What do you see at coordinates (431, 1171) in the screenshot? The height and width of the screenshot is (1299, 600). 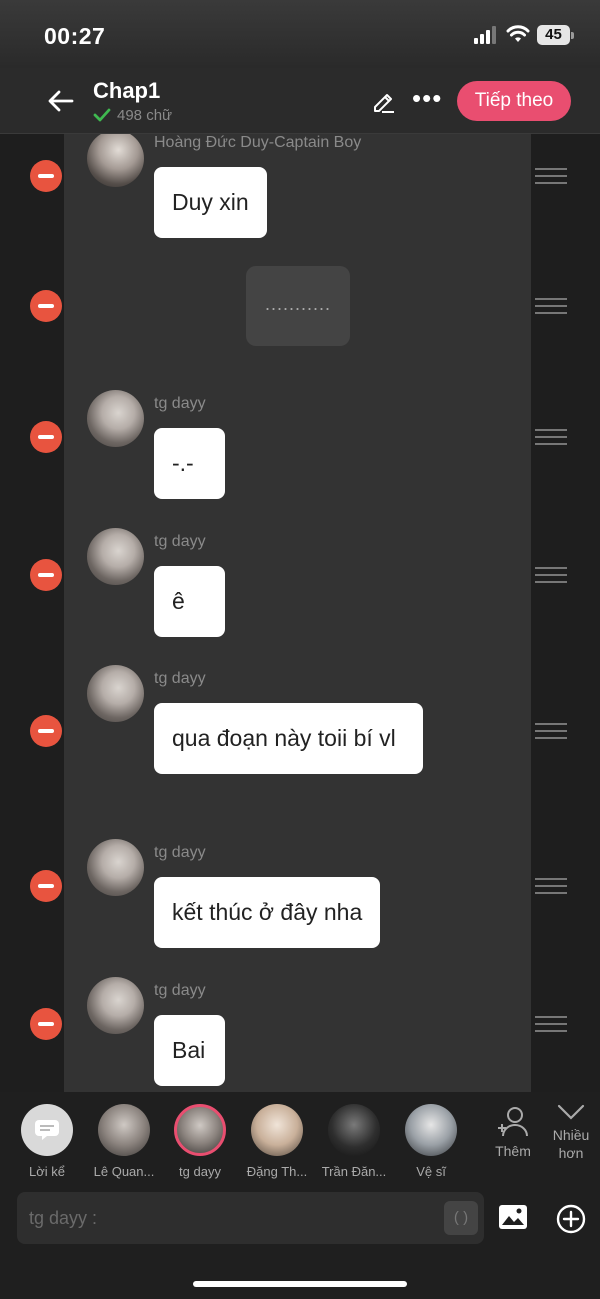 I see `character-name: Vệ sĩ` at bounding box center [431, 1171].